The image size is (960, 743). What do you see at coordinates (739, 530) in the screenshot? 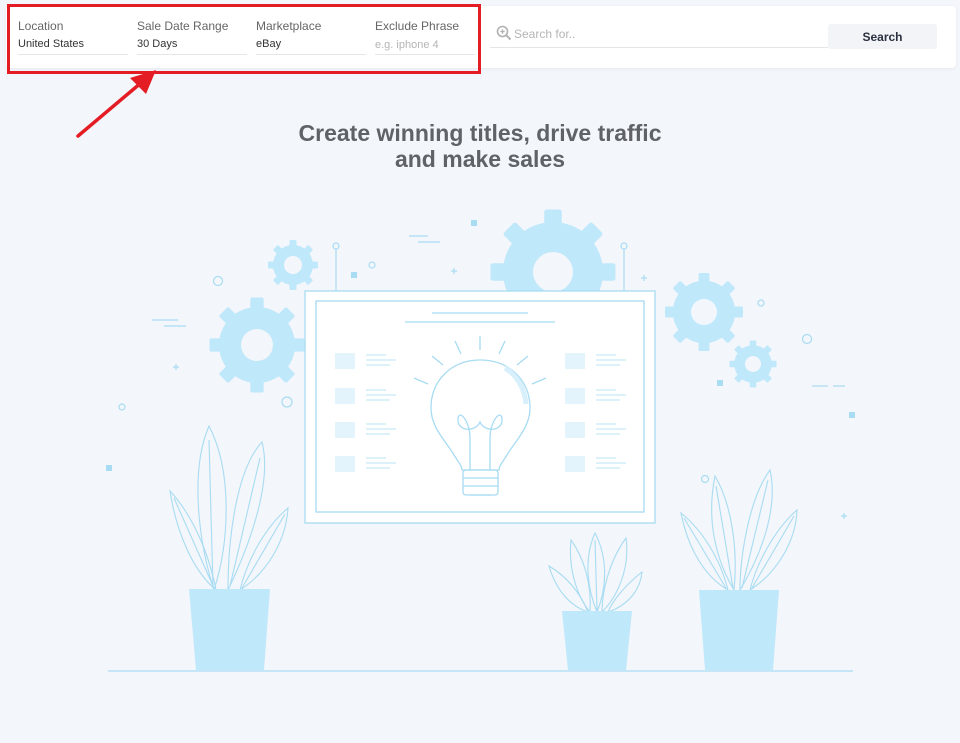
I see `plant-right` at bounding box center [739, 530].